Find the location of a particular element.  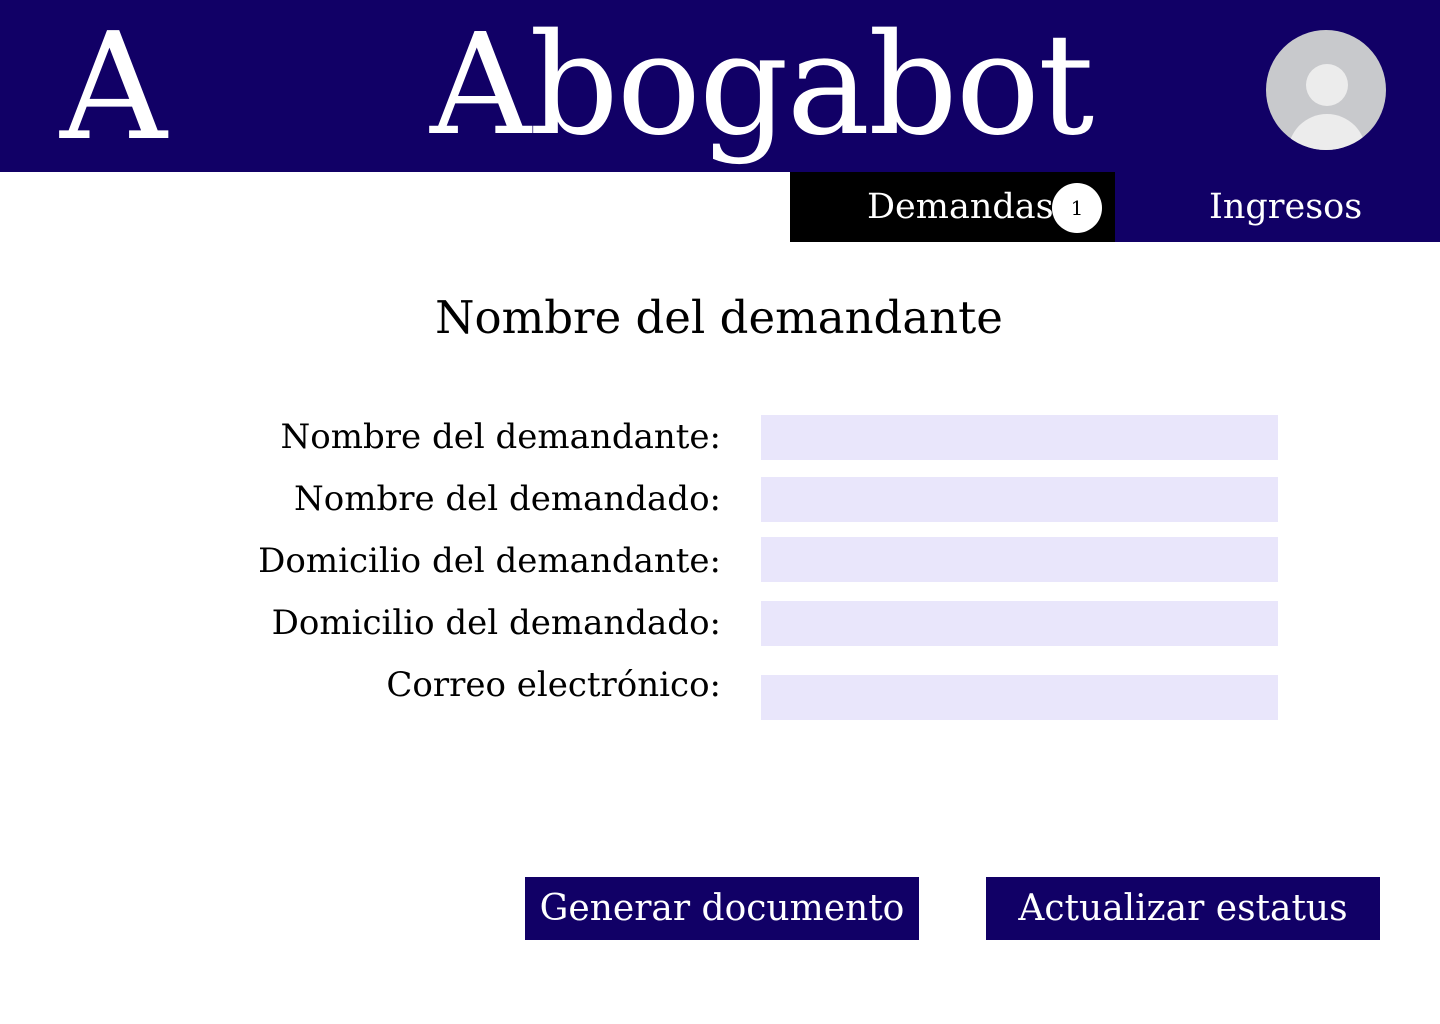

defendant-name-label: Nombre del demandado: is located at coordinates (507, 499).